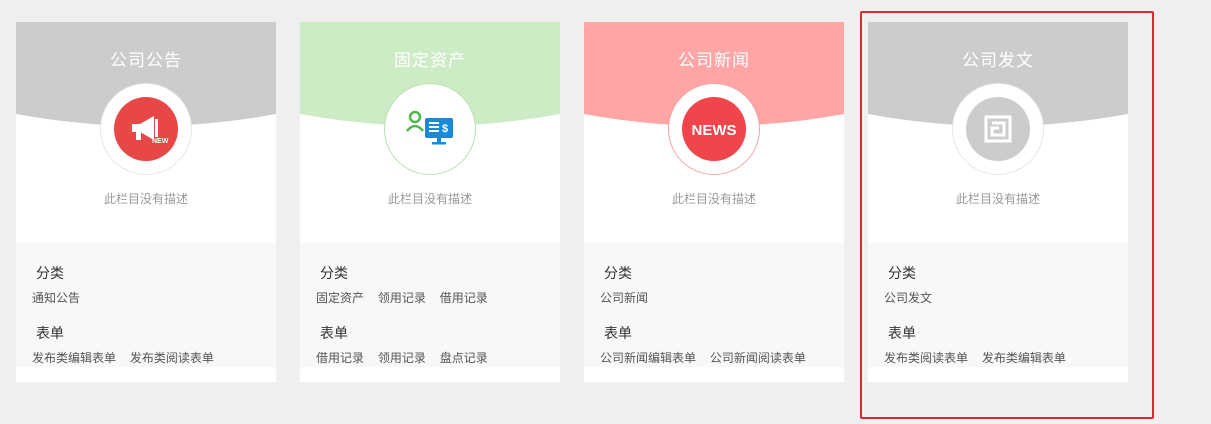 This screenshot has height=424, width=1211. I want to click on form-link: 公司新闻编辑表单, so click(648, 358).